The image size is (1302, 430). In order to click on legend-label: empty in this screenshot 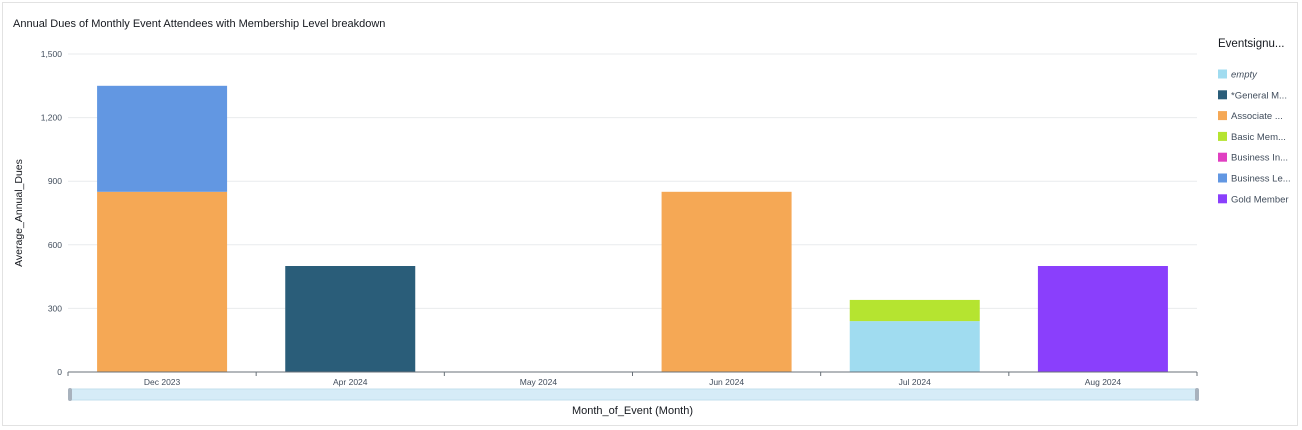, I will do `click(1244, 75)`.